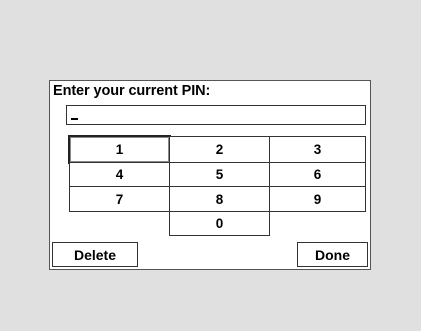  I want to click on delete-button: Delete, so click(95, 254).